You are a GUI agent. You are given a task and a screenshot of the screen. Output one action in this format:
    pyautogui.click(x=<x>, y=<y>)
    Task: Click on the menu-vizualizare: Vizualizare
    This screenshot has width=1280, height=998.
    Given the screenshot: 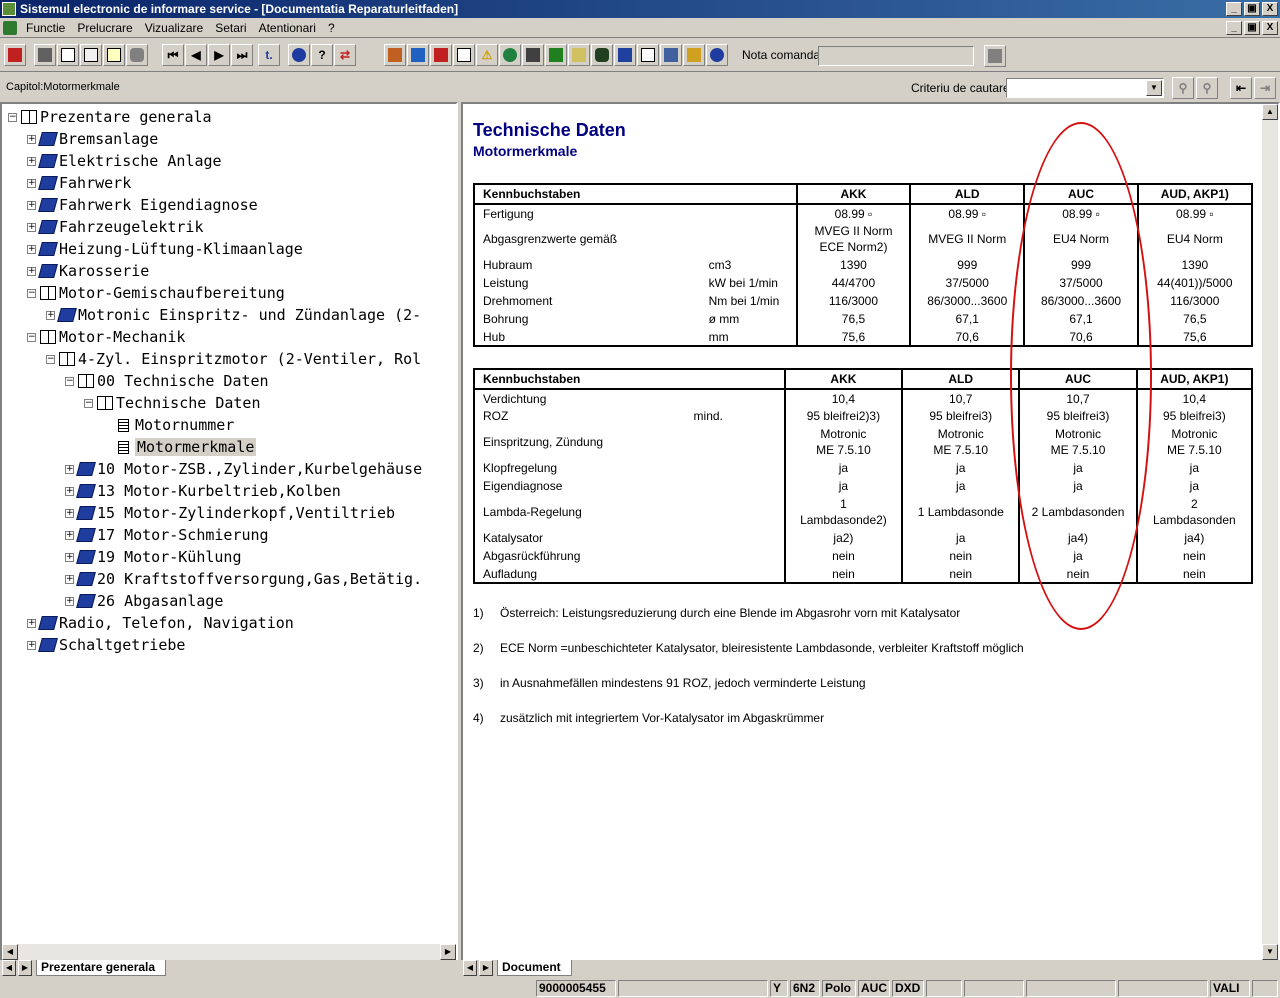 What is the action you would take?
    pyautogui.click(x=176, y=28)
    